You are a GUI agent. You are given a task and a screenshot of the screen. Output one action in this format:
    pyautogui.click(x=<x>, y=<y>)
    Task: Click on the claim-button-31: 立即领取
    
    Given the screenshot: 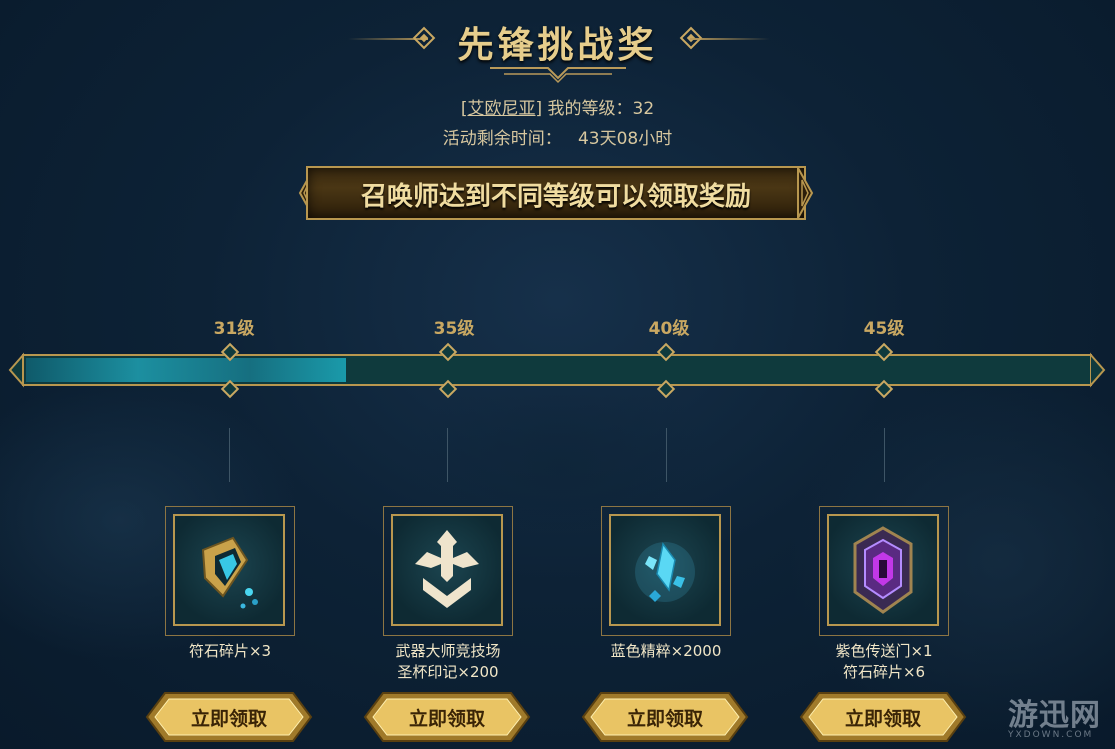 What is the action you would take?
    pyautogui.click(x=229, y=717)
    